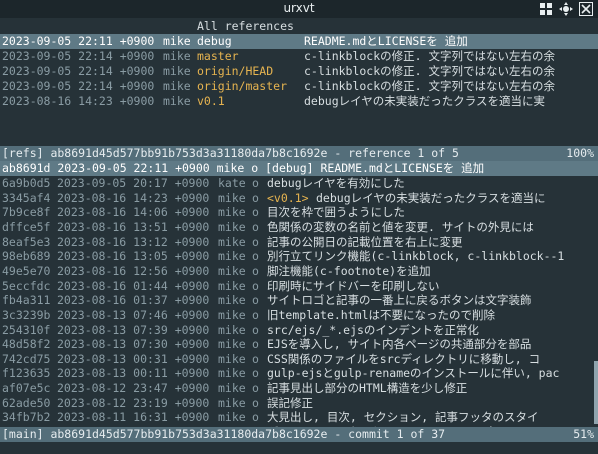  What do you see at coordinates (26, 329) in the screenshot?
I see `commit-hash: 254310f` at bounding box center [26, 329].